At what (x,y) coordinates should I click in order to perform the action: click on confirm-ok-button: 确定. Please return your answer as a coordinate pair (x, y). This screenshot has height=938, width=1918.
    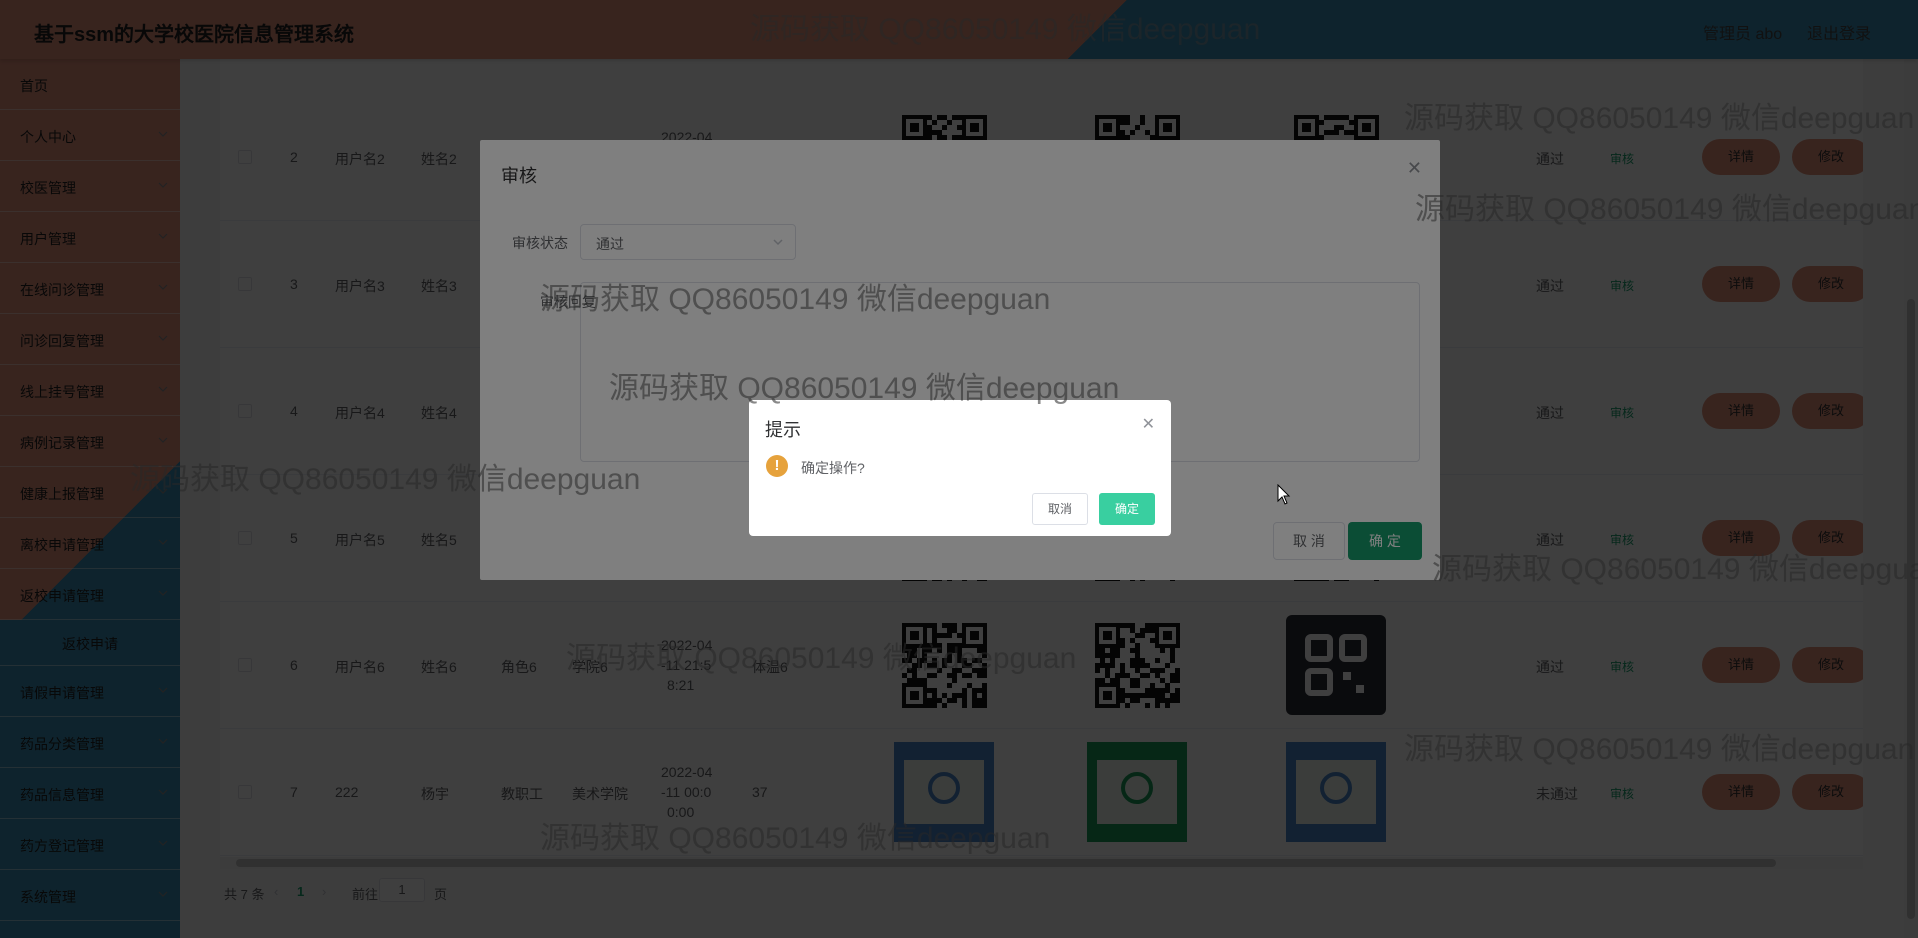
    Looking at the image, I should click on (1127, 509).